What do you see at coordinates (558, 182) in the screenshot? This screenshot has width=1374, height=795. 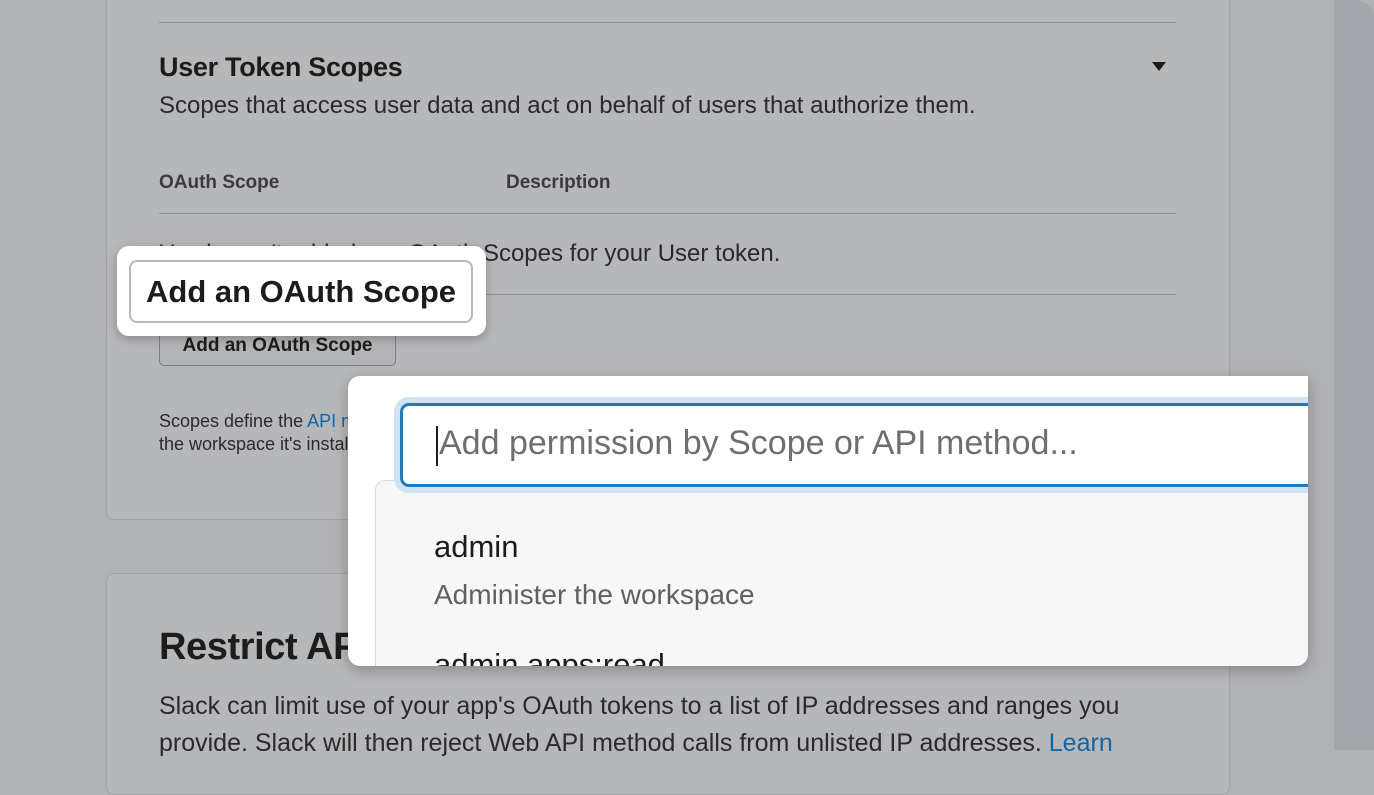 I see `column-header-description: Description` at bounding box center [558, 182].